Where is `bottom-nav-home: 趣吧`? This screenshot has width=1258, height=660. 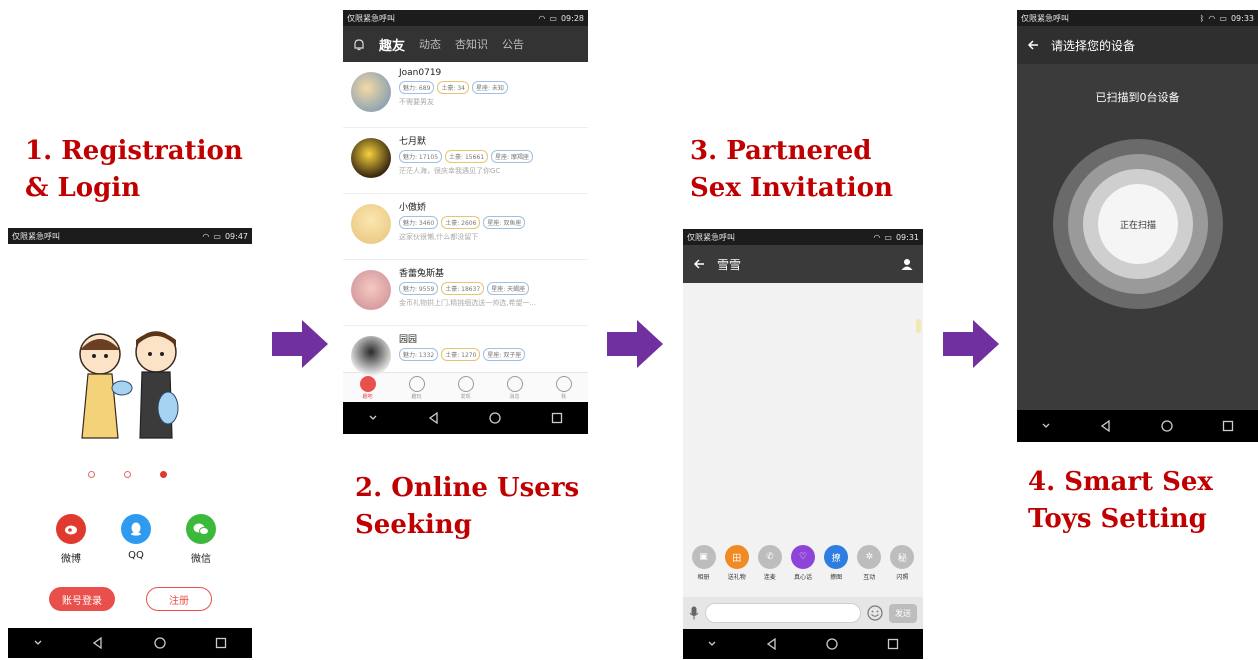 bottom-nav-home: 趣吧 is located at coordinates (367, 387).